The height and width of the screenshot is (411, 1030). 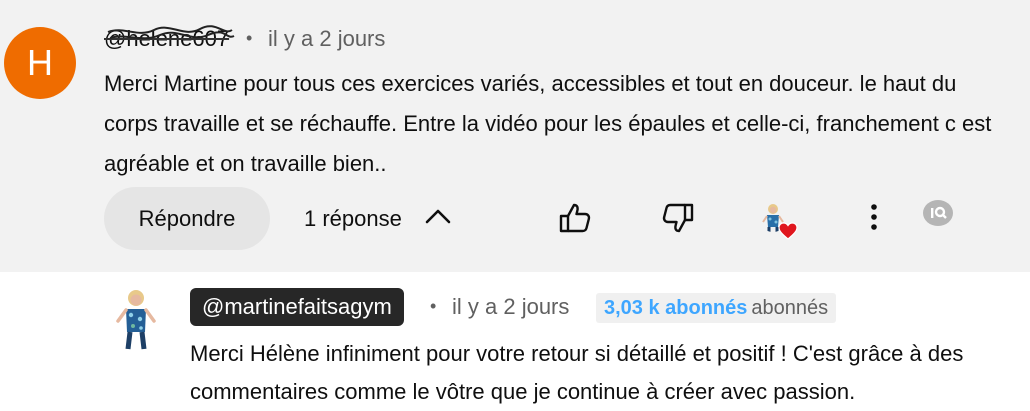 I want to click on avatar: H, so click(x=40, y=63).